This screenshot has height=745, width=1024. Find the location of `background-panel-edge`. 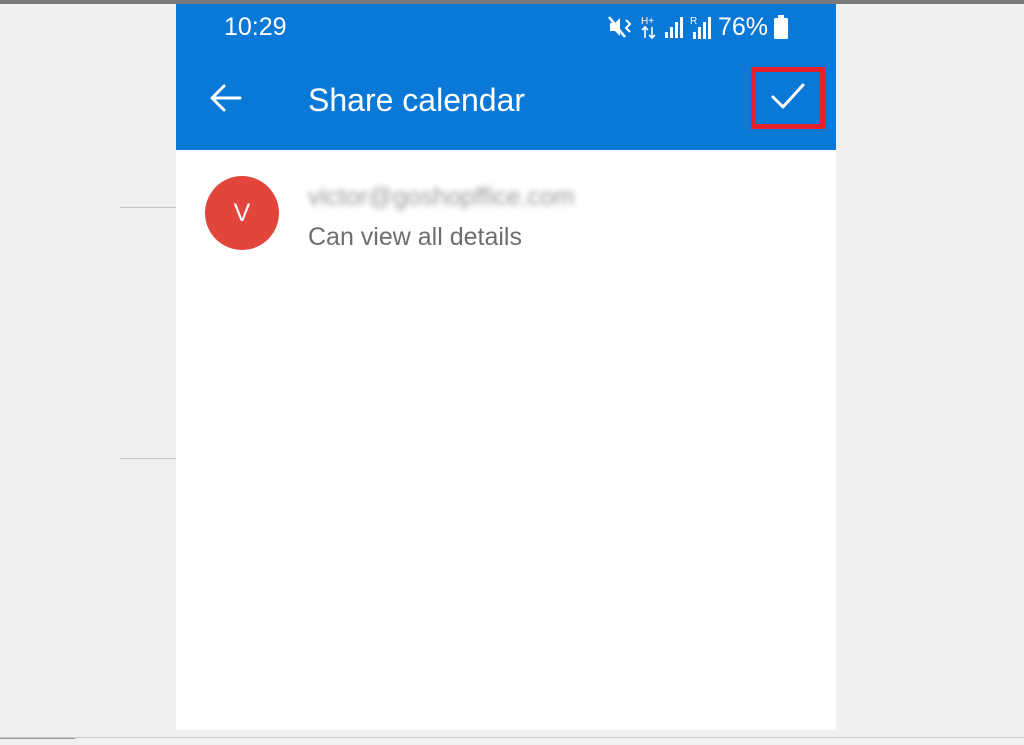

background-panel-edge is located at coordinates (151, 333).